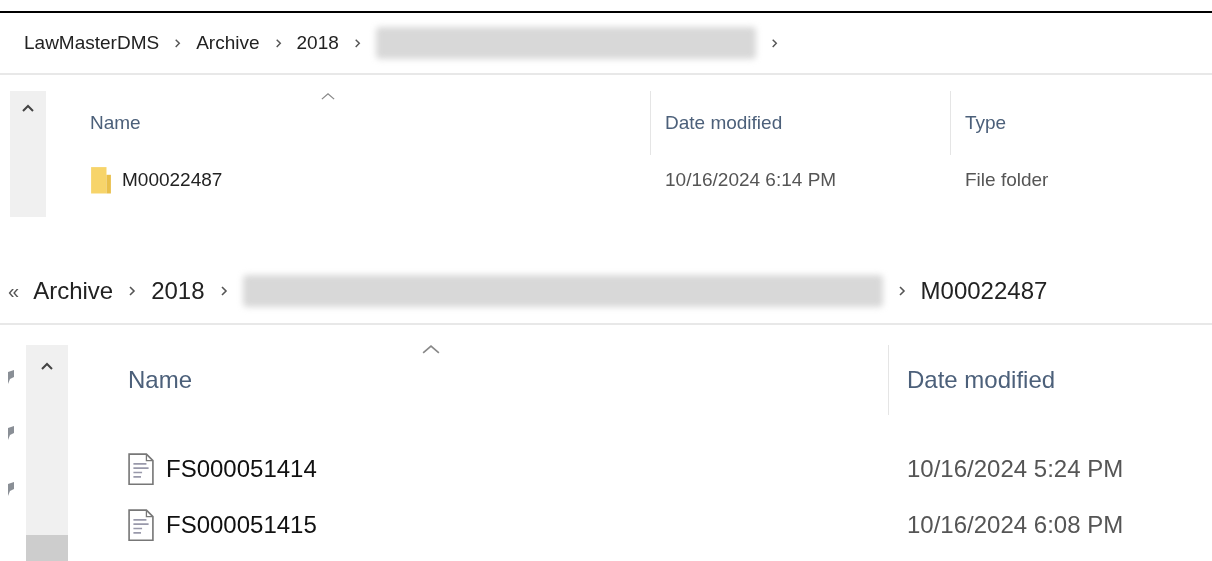  Describe the element at coordinates (751, 179) in the screenshot. I see `date-modified: 10/16/2024 6:14 PM` at that location.